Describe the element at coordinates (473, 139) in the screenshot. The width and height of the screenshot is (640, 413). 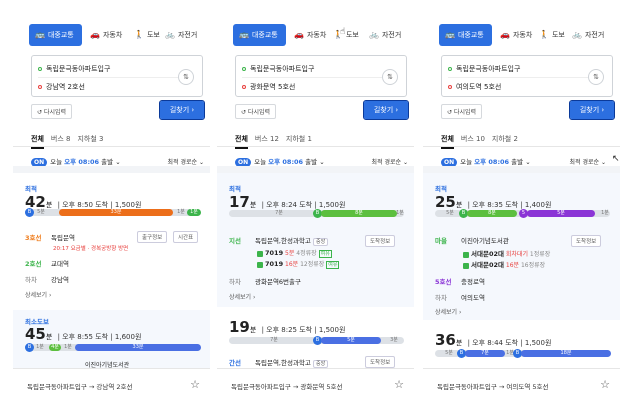
I see `tab-bus: 버스 10` at that location.